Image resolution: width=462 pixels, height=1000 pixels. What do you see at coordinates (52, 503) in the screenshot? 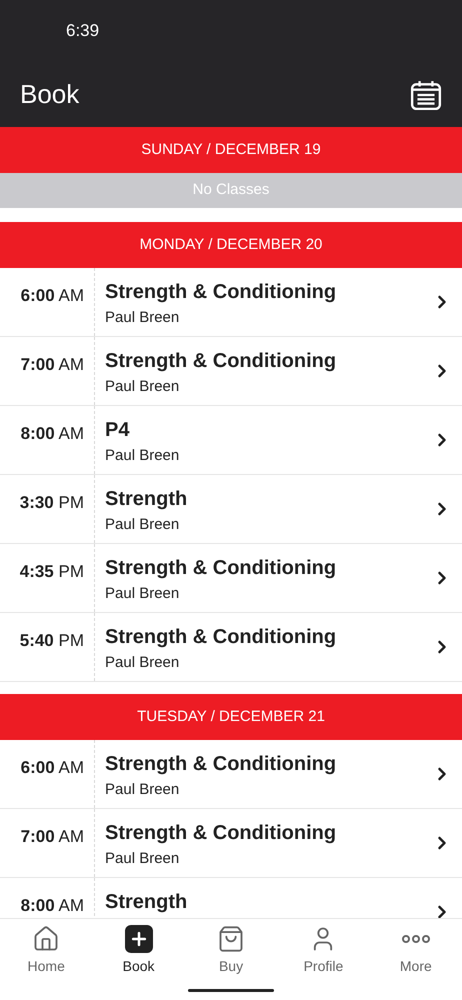
I see `class-time: 3:30 PM` at bounding box center [52, 503].